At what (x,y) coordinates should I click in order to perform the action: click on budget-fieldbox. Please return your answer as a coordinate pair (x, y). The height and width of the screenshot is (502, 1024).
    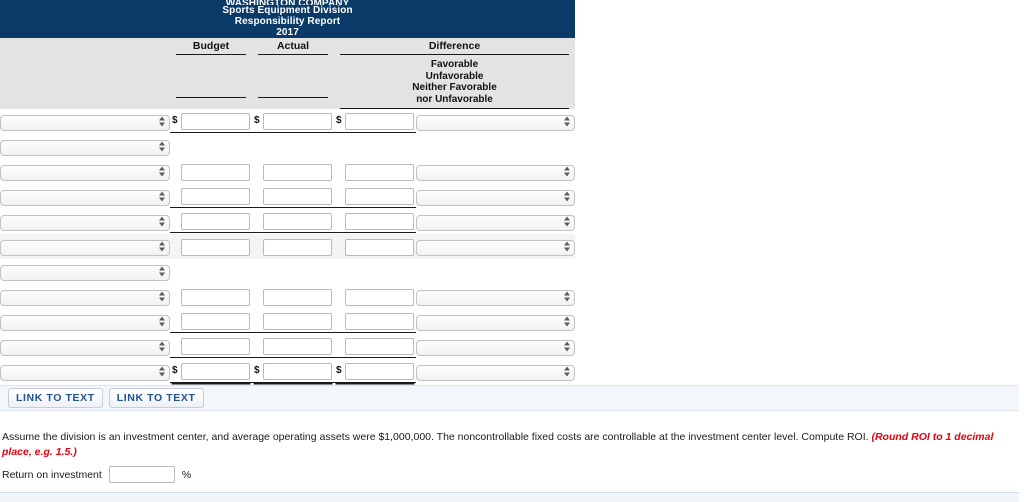
    Looking at the image, I should click on (215, 195).